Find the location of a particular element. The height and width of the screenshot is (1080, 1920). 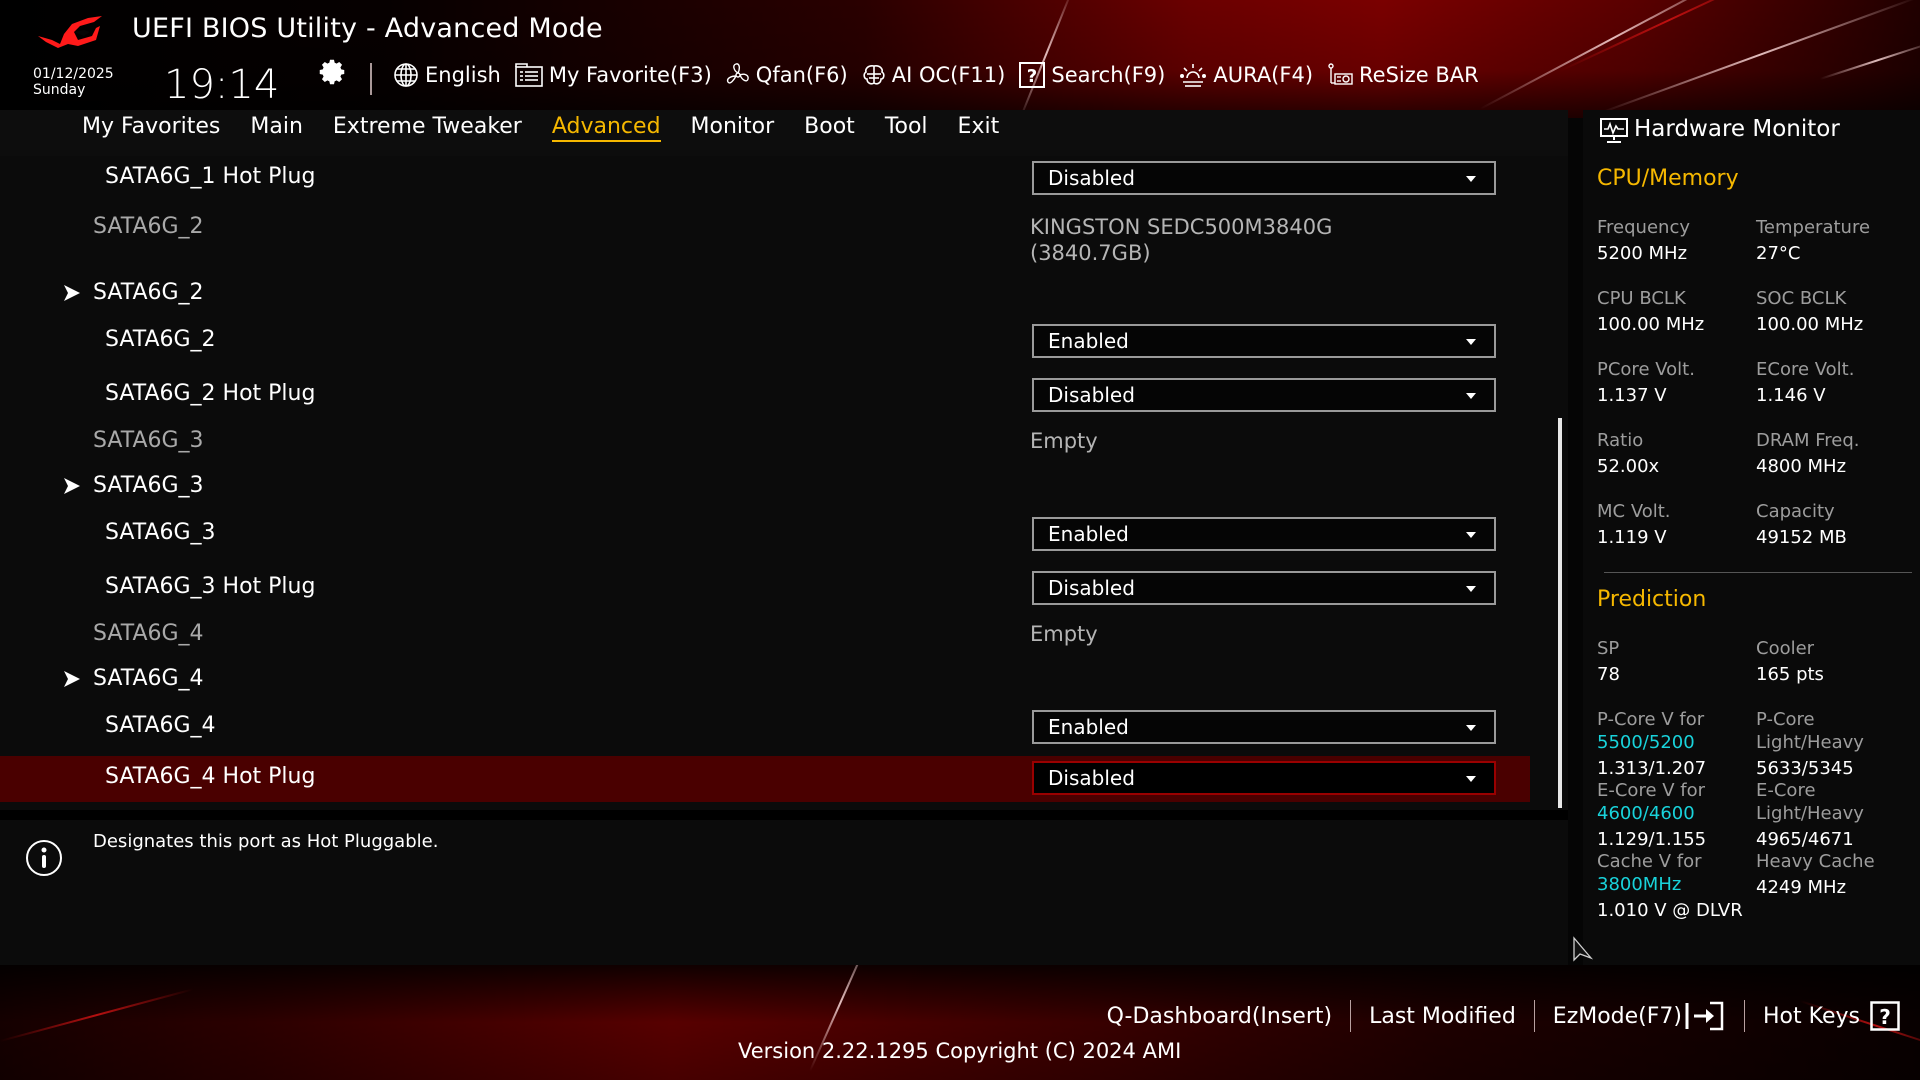

ezmode-button: EzMode(F7) is located at coordinates (1639, 1016).